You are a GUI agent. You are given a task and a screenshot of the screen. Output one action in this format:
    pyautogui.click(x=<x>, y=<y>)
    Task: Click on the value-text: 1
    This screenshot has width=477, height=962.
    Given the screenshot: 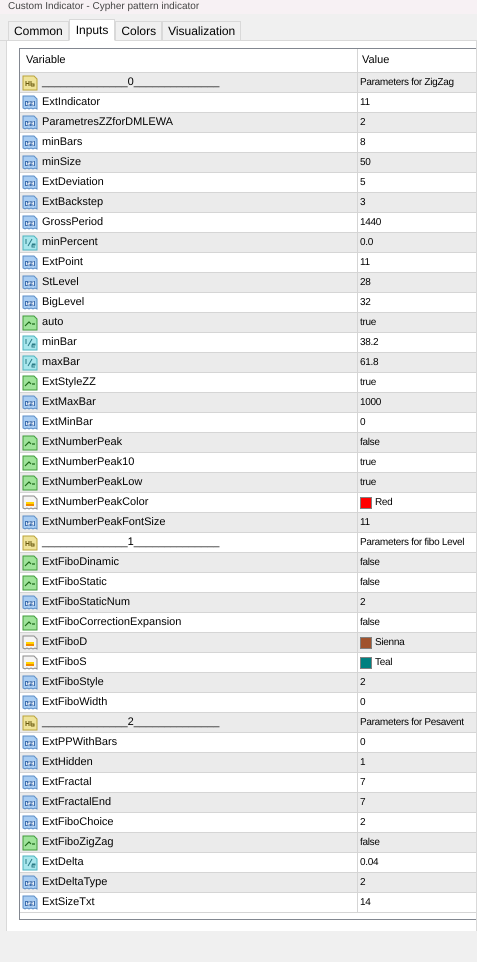 What is the action you would take?
    pyautogui.click(x=363, y=762)
    